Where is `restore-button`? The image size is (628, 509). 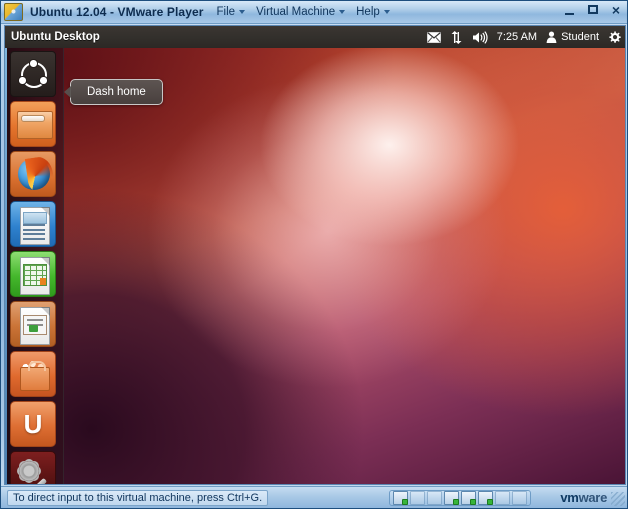
restore-button is located at coordinates (593, 10).